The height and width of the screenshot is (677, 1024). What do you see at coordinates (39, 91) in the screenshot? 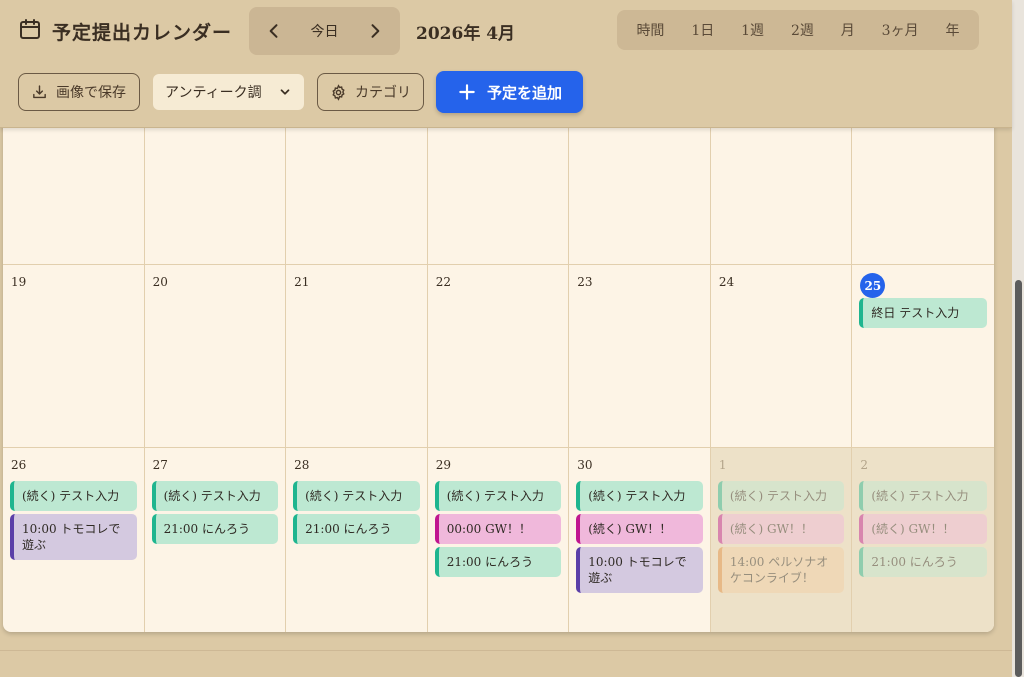
I see `download-icon` at bounding box center [39, 91].